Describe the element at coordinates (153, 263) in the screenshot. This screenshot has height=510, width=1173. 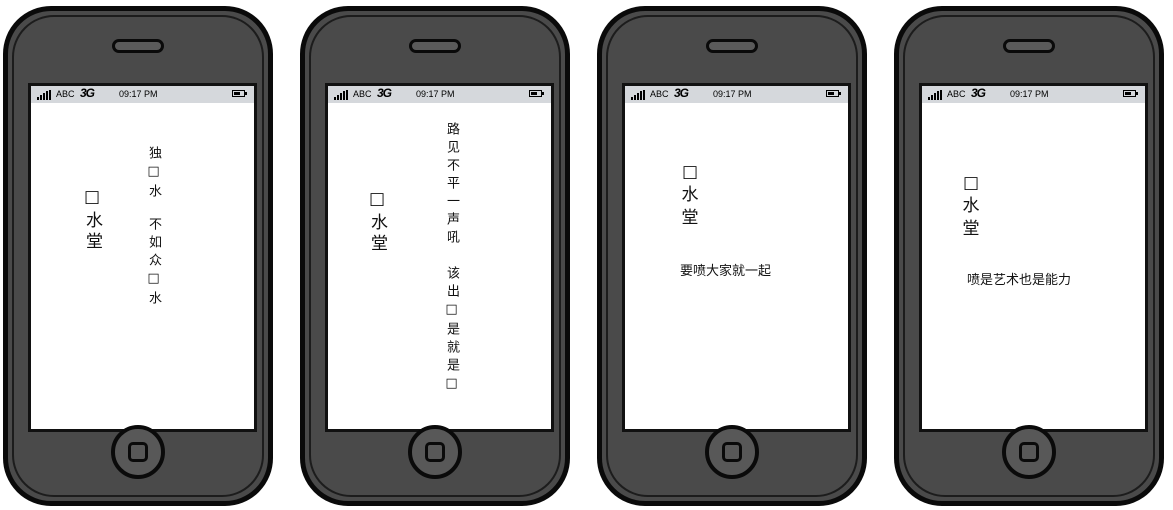
I see `slogan-column-2: 不如众□水` at that location.